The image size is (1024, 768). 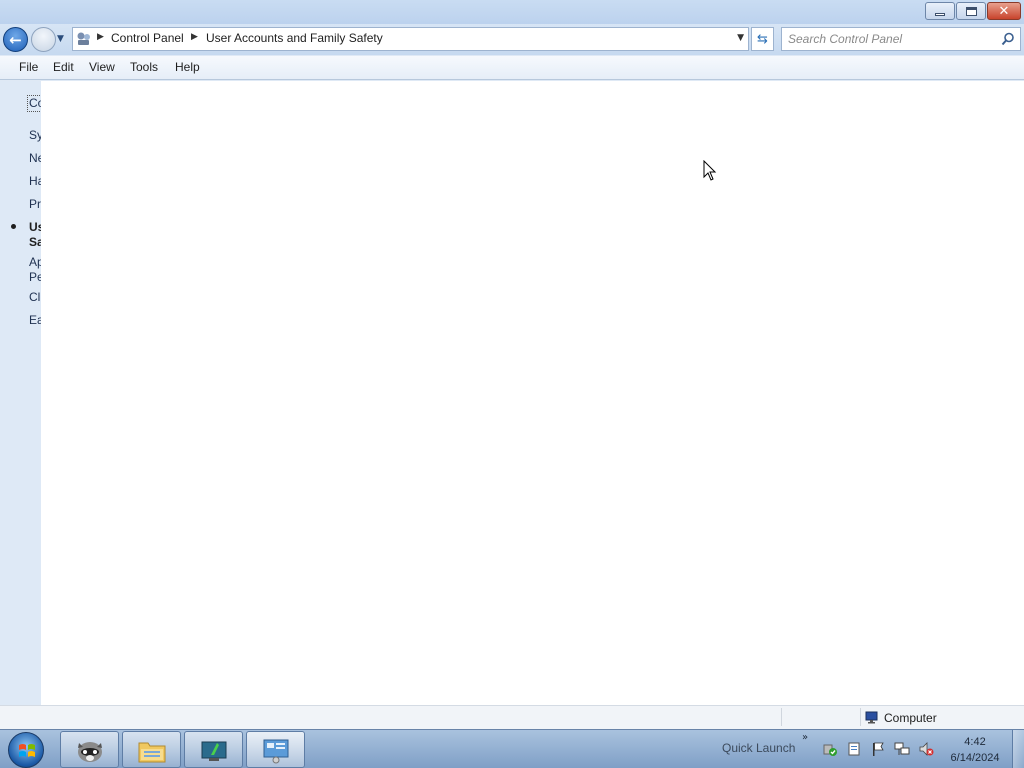 I want to click on close-icon: ✕, so click(x=1004, y=11).